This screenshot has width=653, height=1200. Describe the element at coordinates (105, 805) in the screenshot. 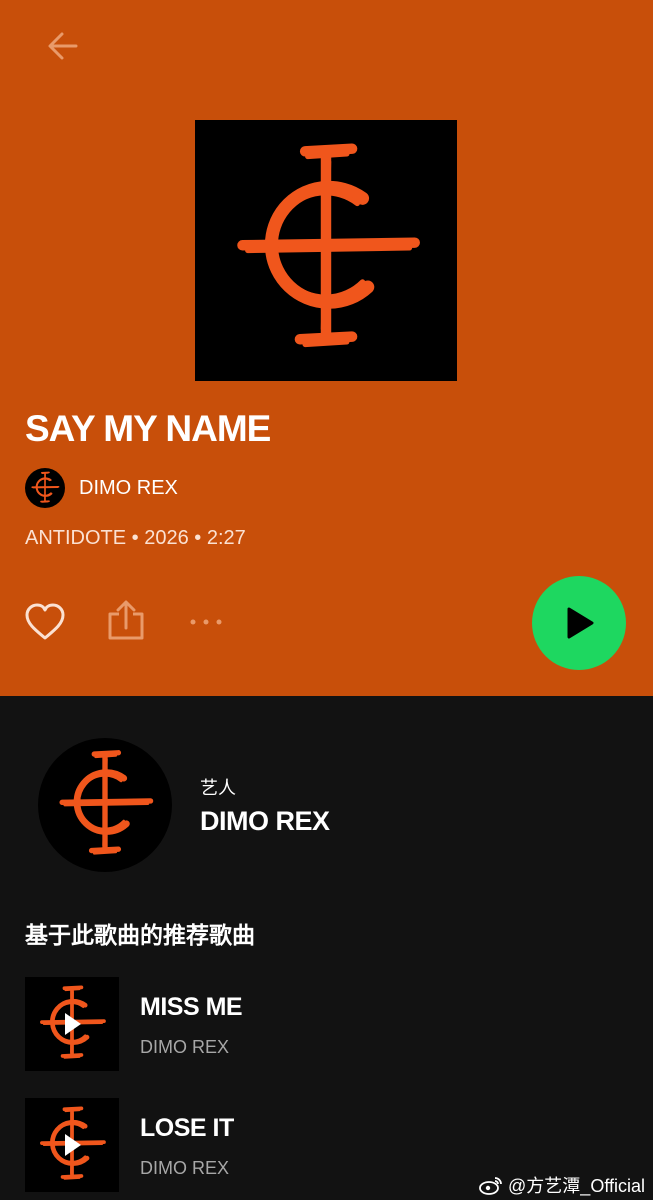

I see `artist-avatar-large` at that location.